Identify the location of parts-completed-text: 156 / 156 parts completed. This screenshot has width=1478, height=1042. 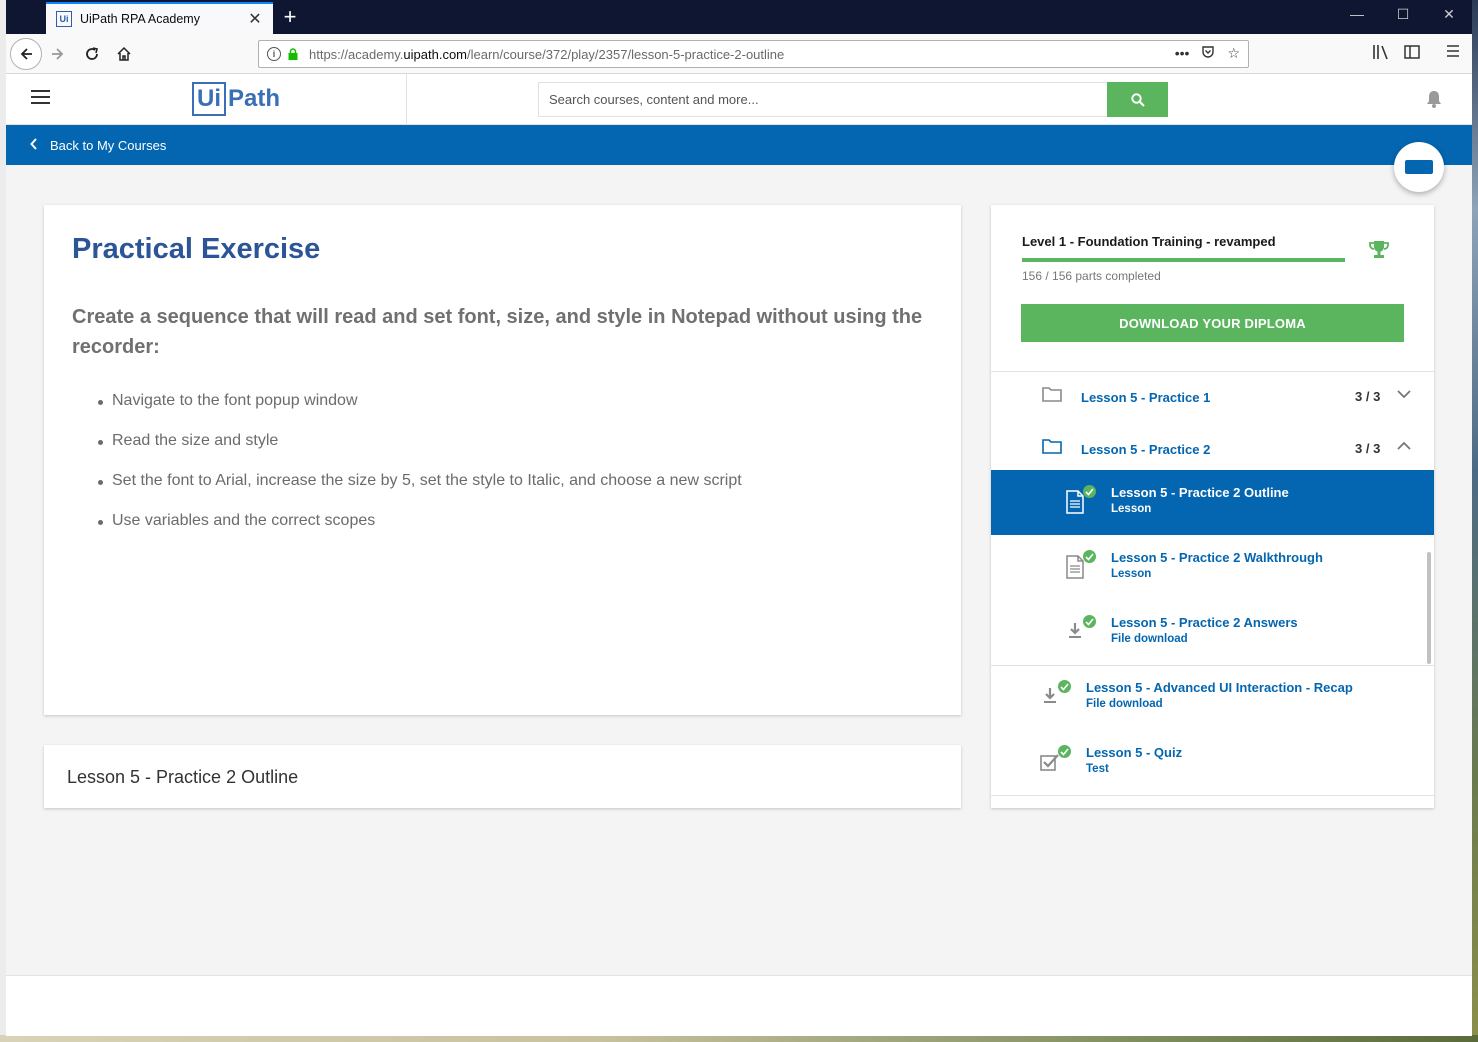
(1091, 276).